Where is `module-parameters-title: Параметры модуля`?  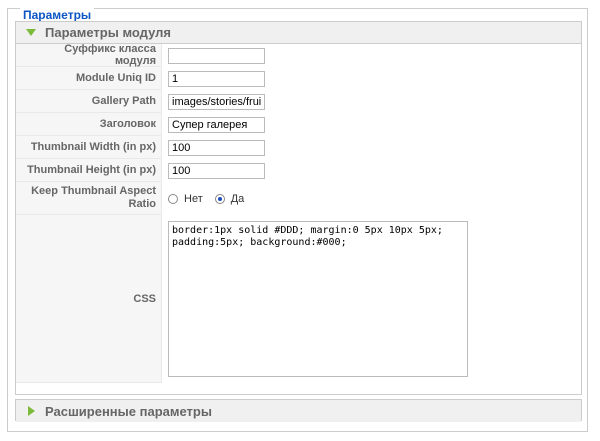 module-parameters-title: Параметры модуля is located at coordinates (108, 32).